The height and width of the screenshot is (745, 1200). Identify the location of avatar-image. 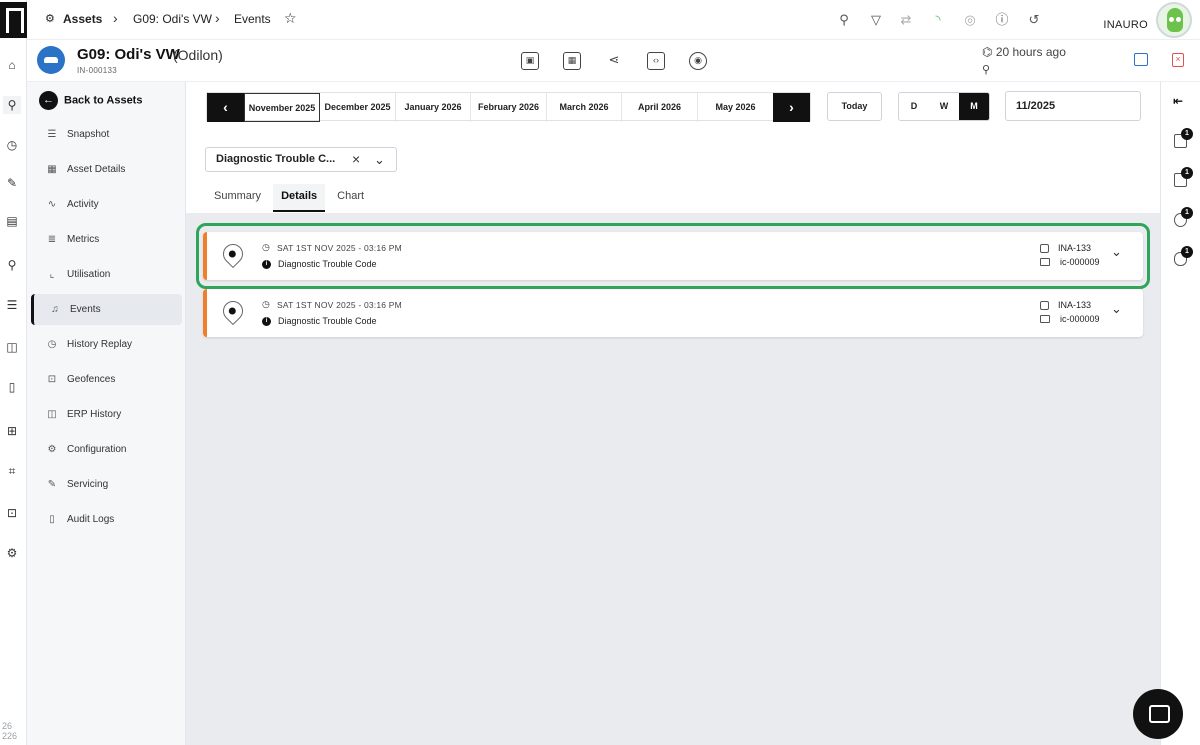
(1175, 20).